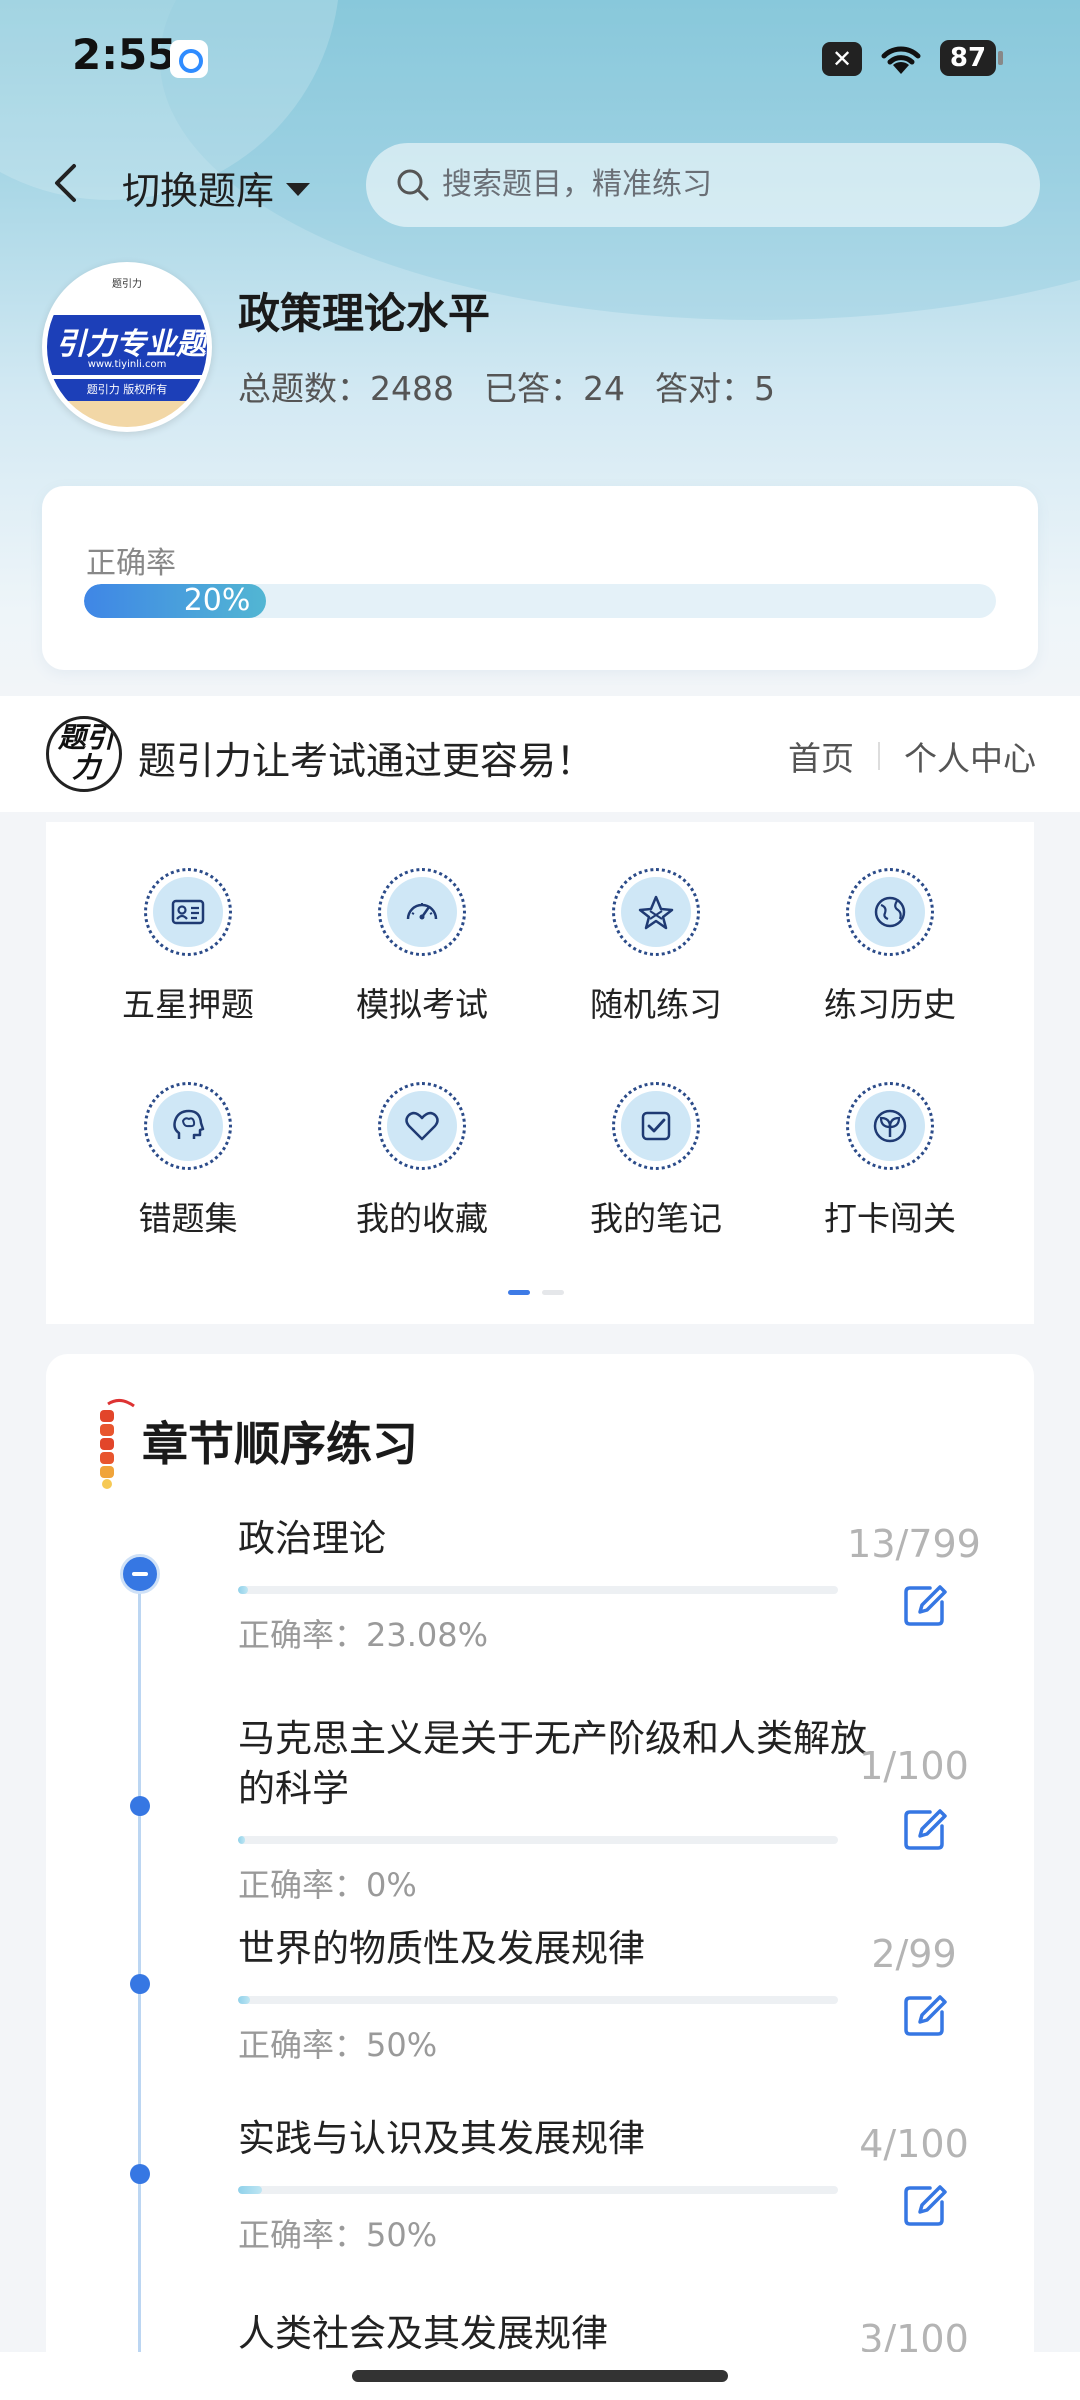 Image resolution: width=1080 pixels, height=2400 pixels. Describe the element at coordinates (901, 60) in the screenshot. I see `wifi-icon` at that location.